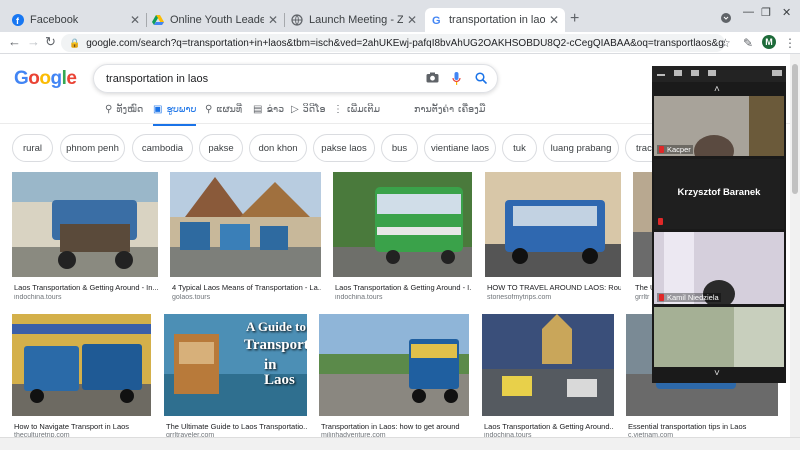 This screenshot has height=450, width=800. Describe the element at coordinates (276, 326) in the screenshot. I see `image-overlay-title: A Guide to` at that location.